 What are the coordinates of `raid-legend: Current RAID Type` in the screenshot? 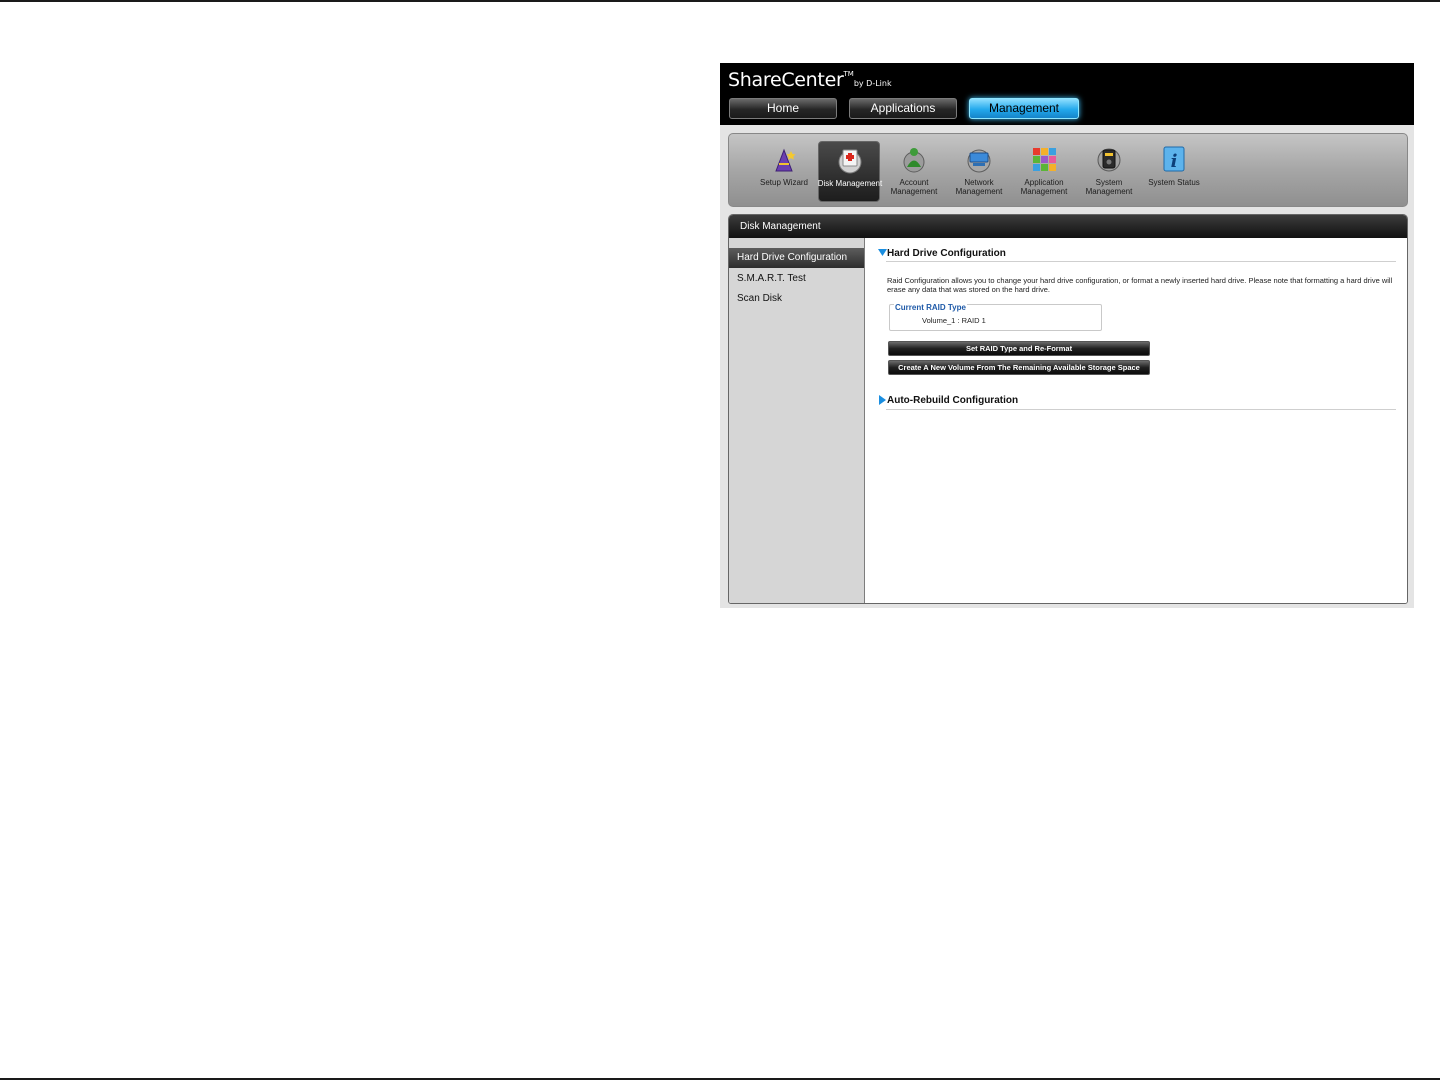 It's located at (930, 307).